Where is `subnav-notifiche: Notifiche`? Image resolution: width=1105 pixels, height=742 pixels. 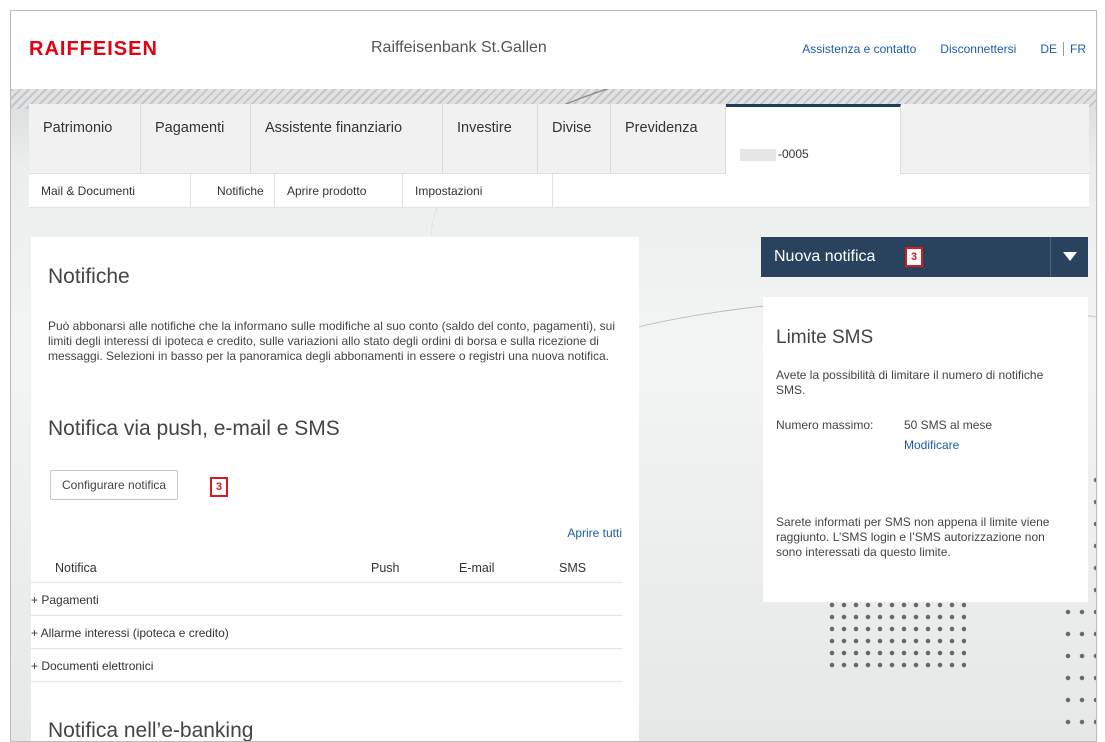 subnav-notifiche: Notifiche is located at coordinates (233, 191).